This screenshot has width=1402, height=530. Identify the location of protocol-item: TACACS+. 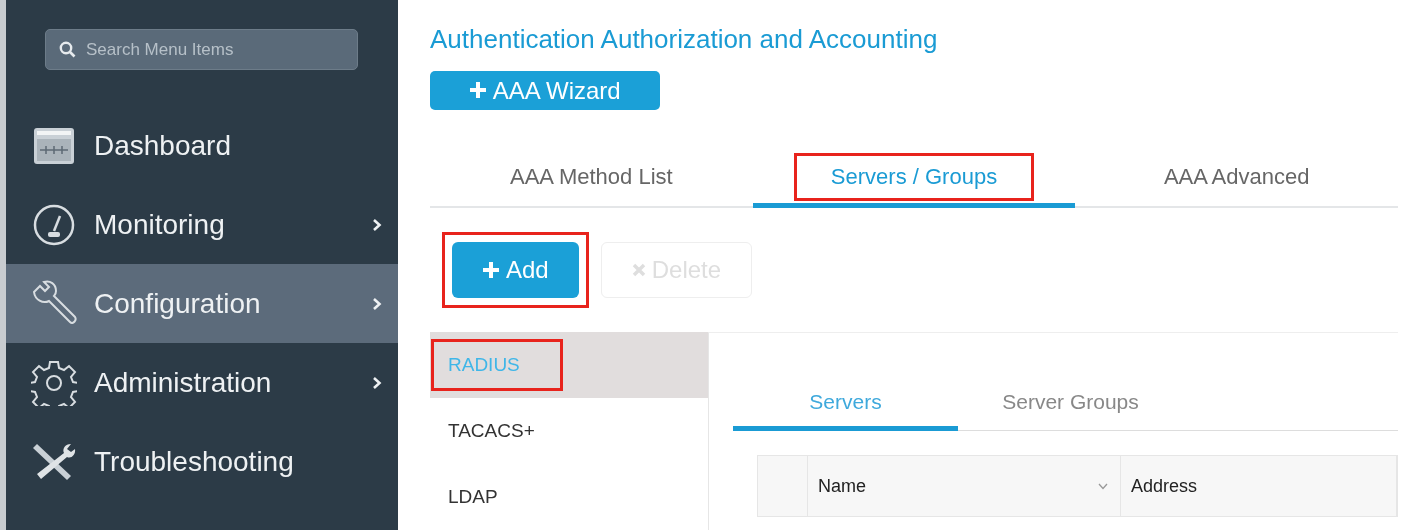
(569, 431).